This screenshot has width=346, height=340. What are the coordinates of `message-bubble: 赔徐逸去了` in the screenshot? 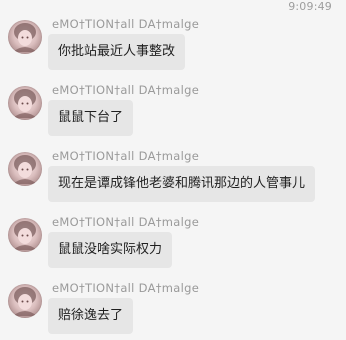 It's located at (91, 316).